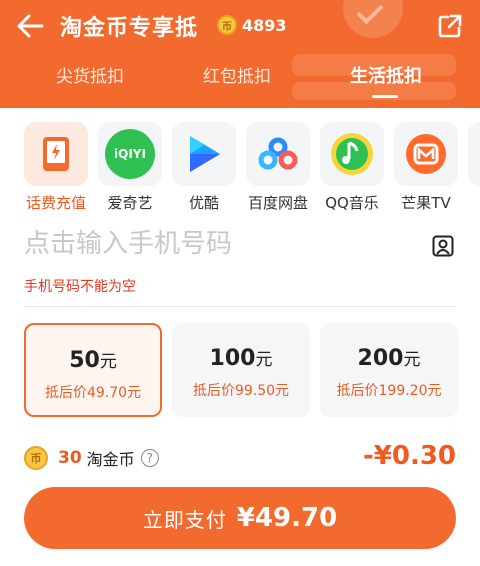 The image size is (480, 566). Describe the element at coordinates (224, 244) in the screenshot. I see `phone-number-input` at that location.